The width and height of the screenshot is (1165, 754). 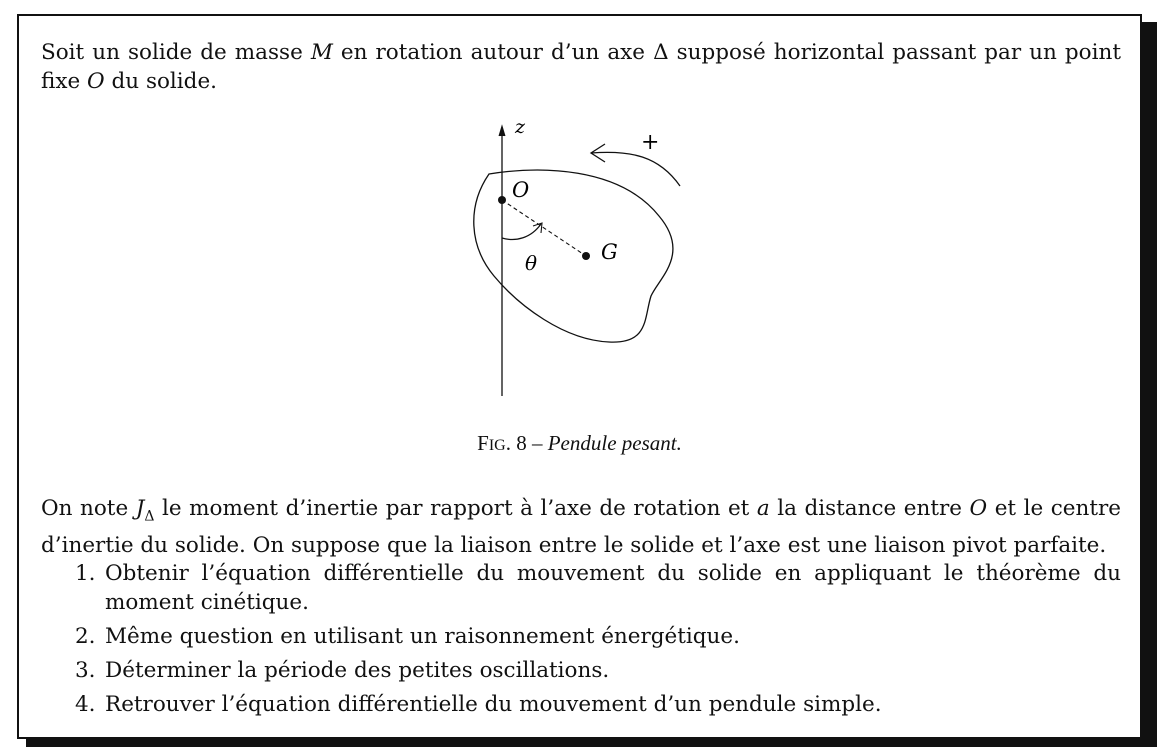 What do you see at coordinates (978, 508) in the screenshot?
I see `body-point-o-symbol: O` at bounding box center [978, 508].